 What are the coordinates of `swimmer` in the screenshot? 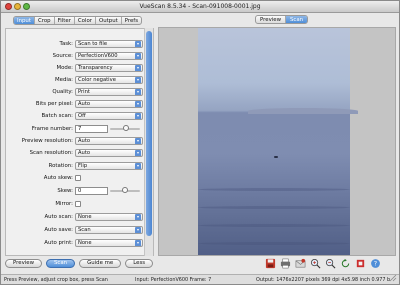 It's located at (276, 157).